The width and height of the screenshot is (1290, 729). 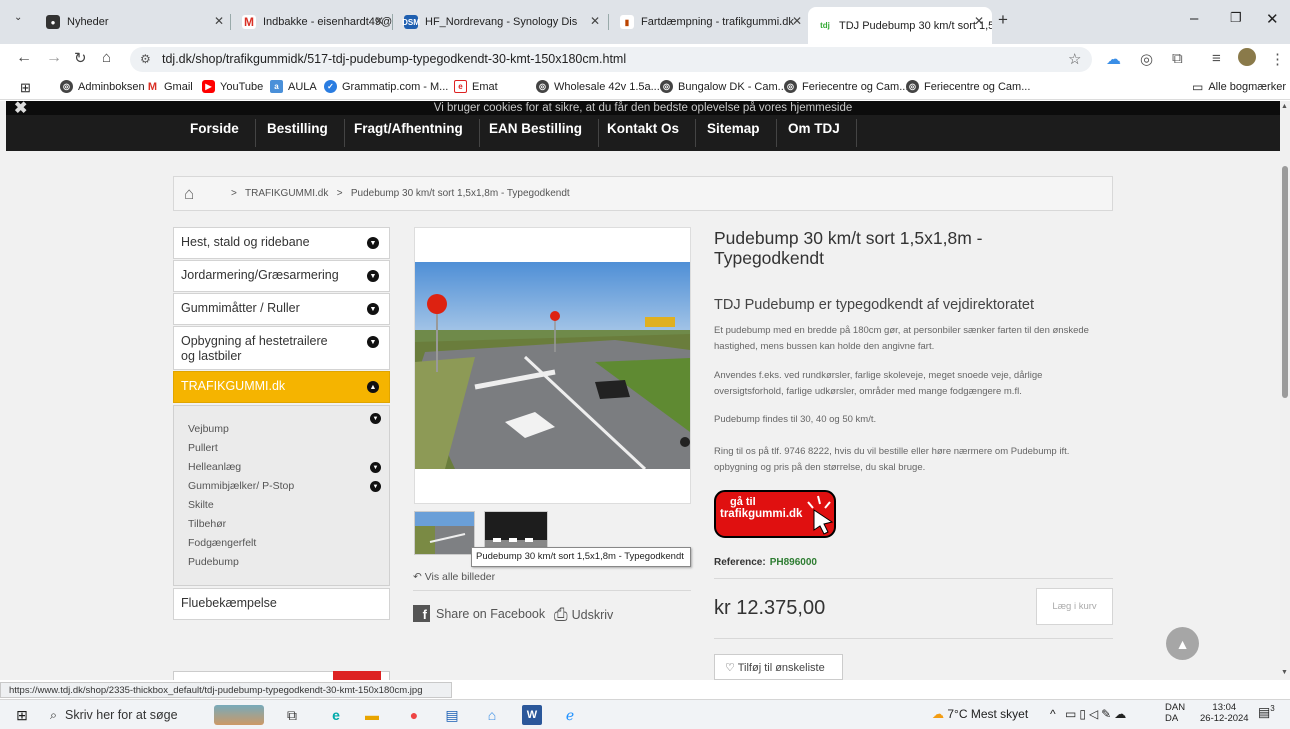 I want to click on file-explorer-icon: ▬, so click(x=372, y=715).